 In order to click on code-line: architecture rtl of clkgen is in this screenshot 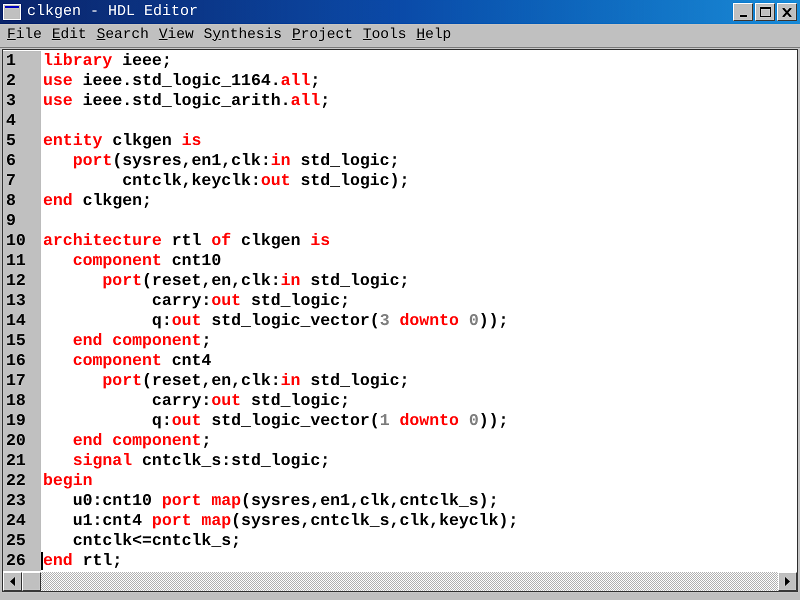, I will do `click(186, 241)`.